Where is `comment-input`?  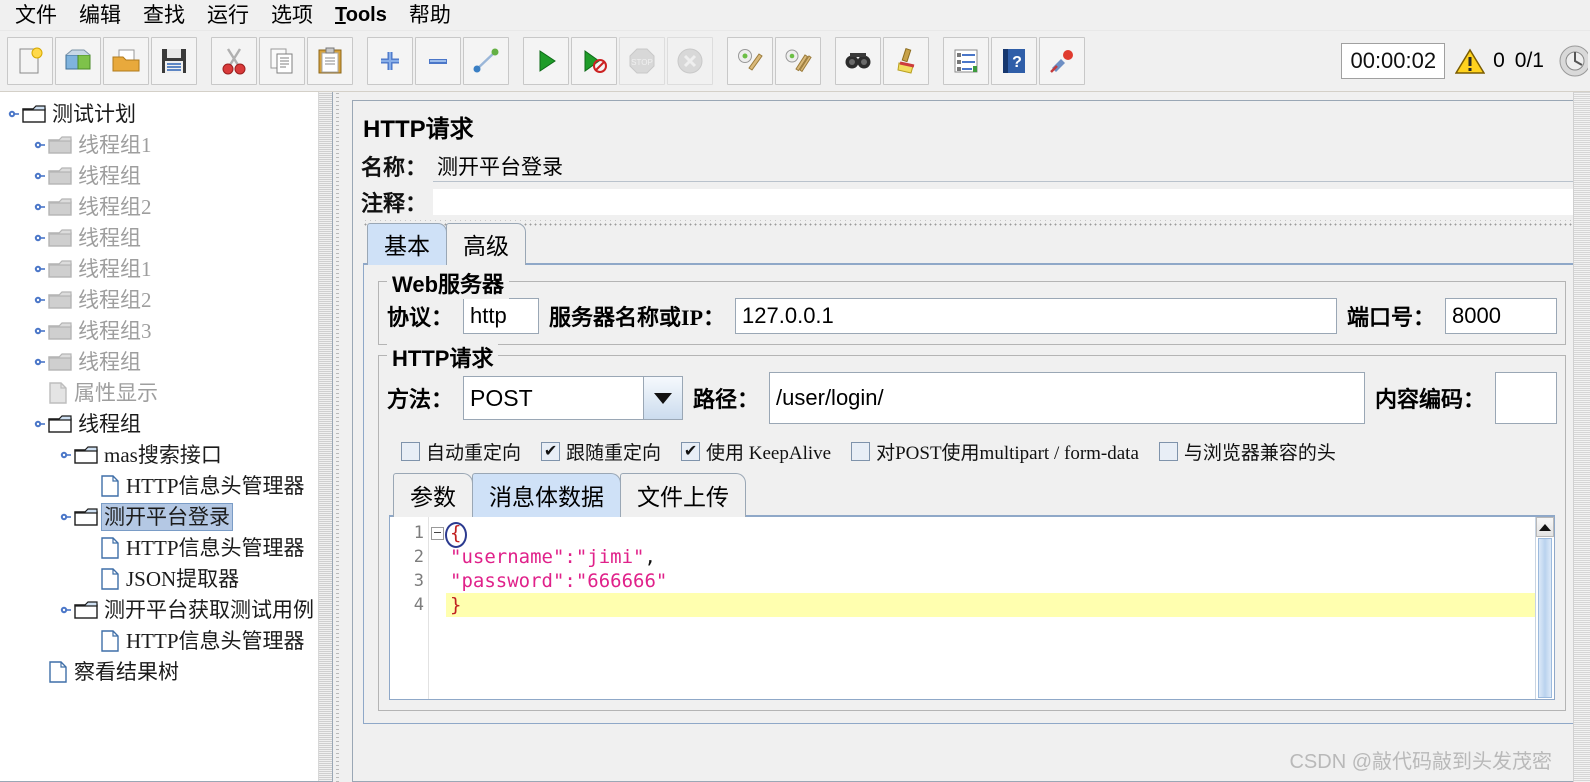
comment-input is located at coordinates (1007, 202).